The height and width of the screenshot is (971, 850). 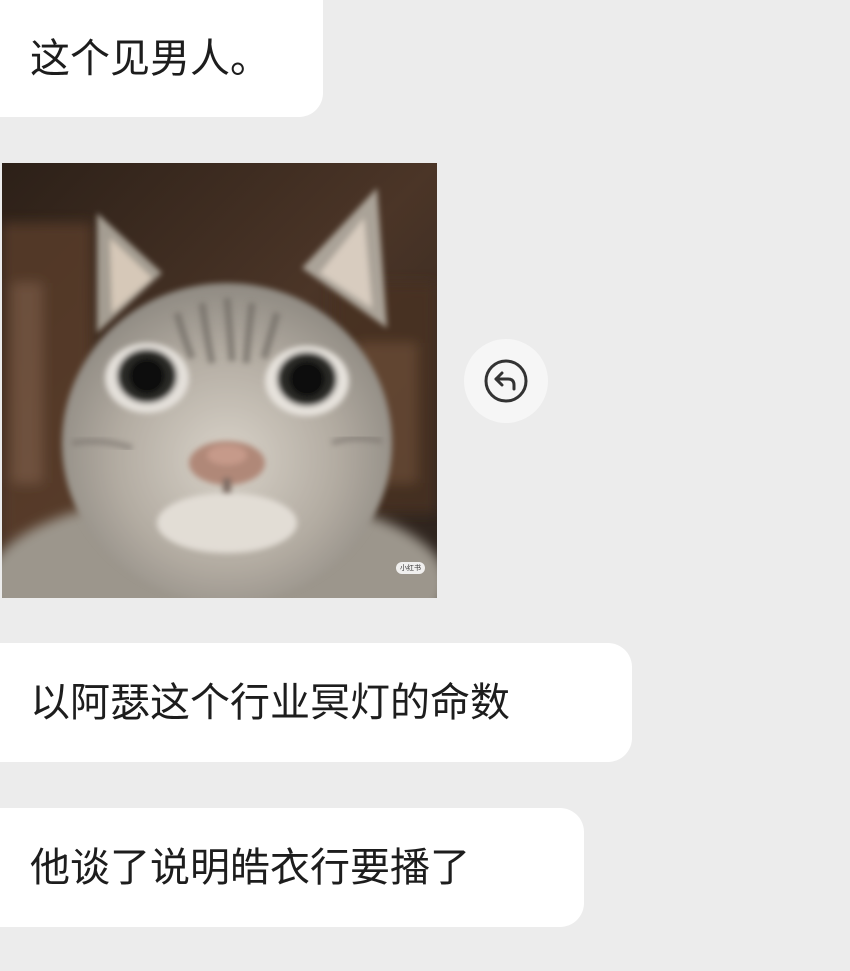 What do you see at coordinates (150, 58) in the screenshot?
I see `message-text-1: 这个见男人。` at bounding box center [150, 58].